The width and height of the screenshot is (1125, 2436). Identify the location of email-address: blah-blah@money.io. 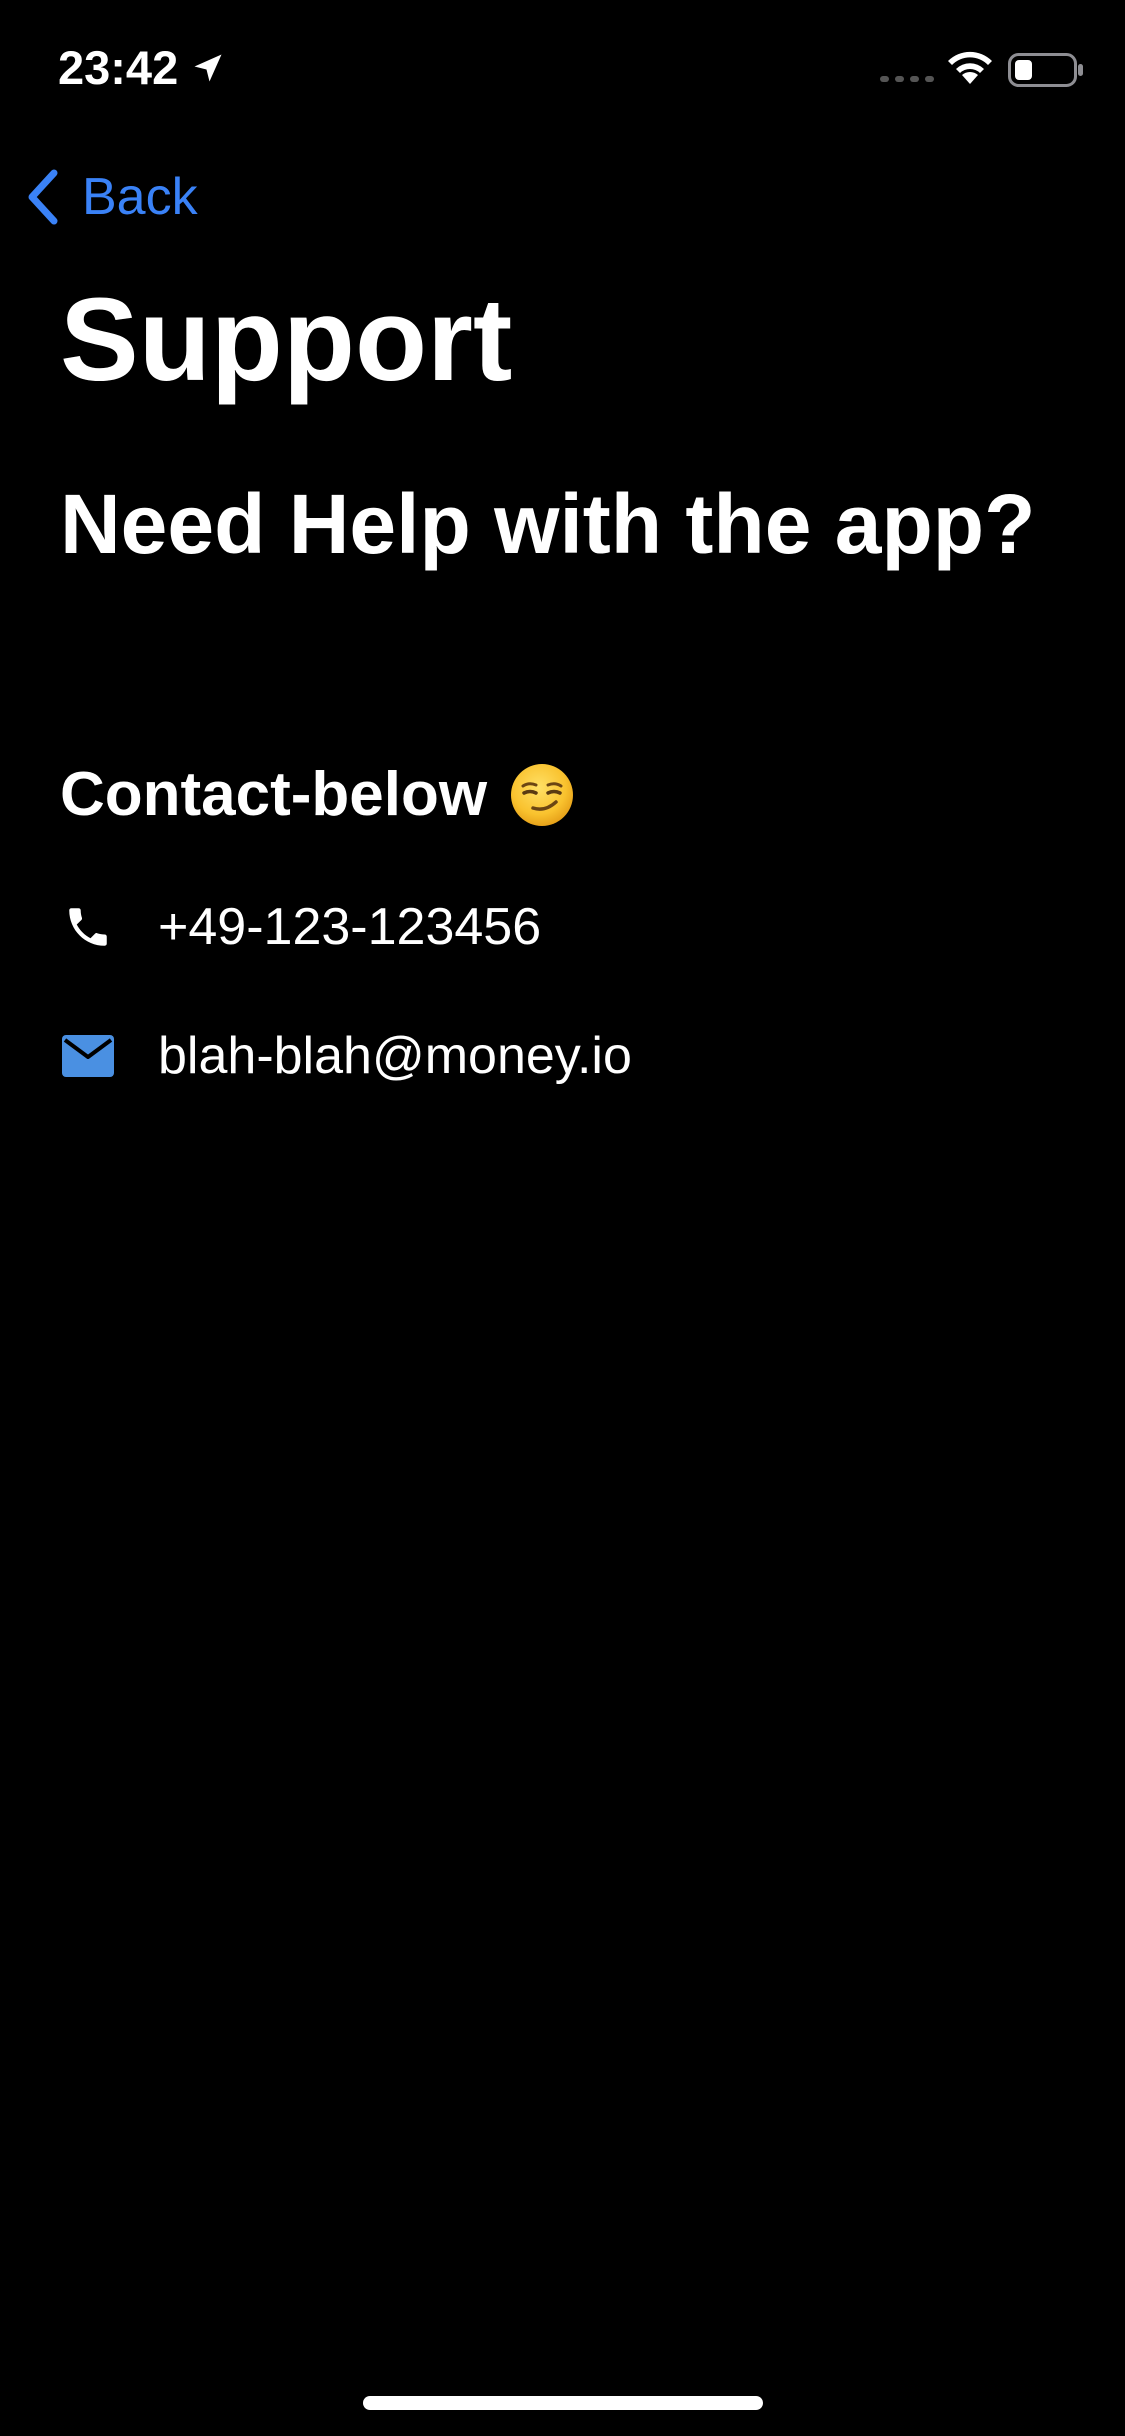
(395, 1056).